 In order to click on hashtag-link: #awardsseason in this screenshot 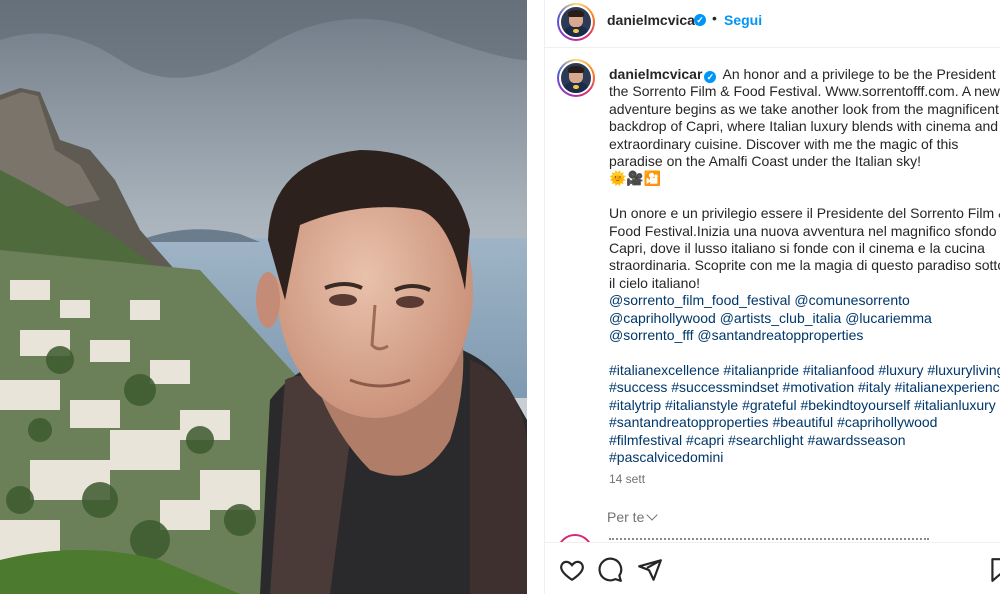, I will do `click(856, 440)`.